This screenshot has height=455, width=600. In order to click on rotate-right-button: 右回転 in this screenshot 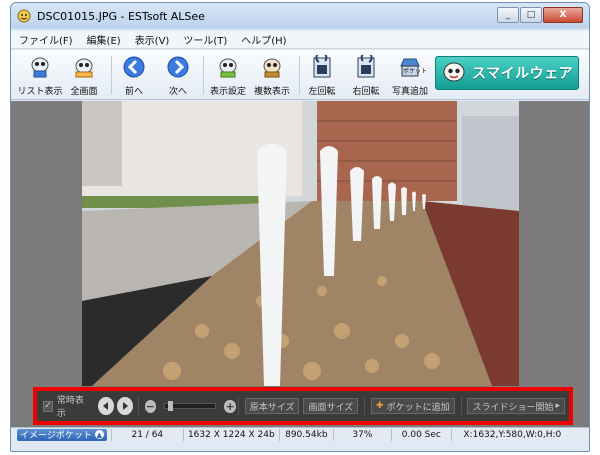, I will do `click(366, 75)`.